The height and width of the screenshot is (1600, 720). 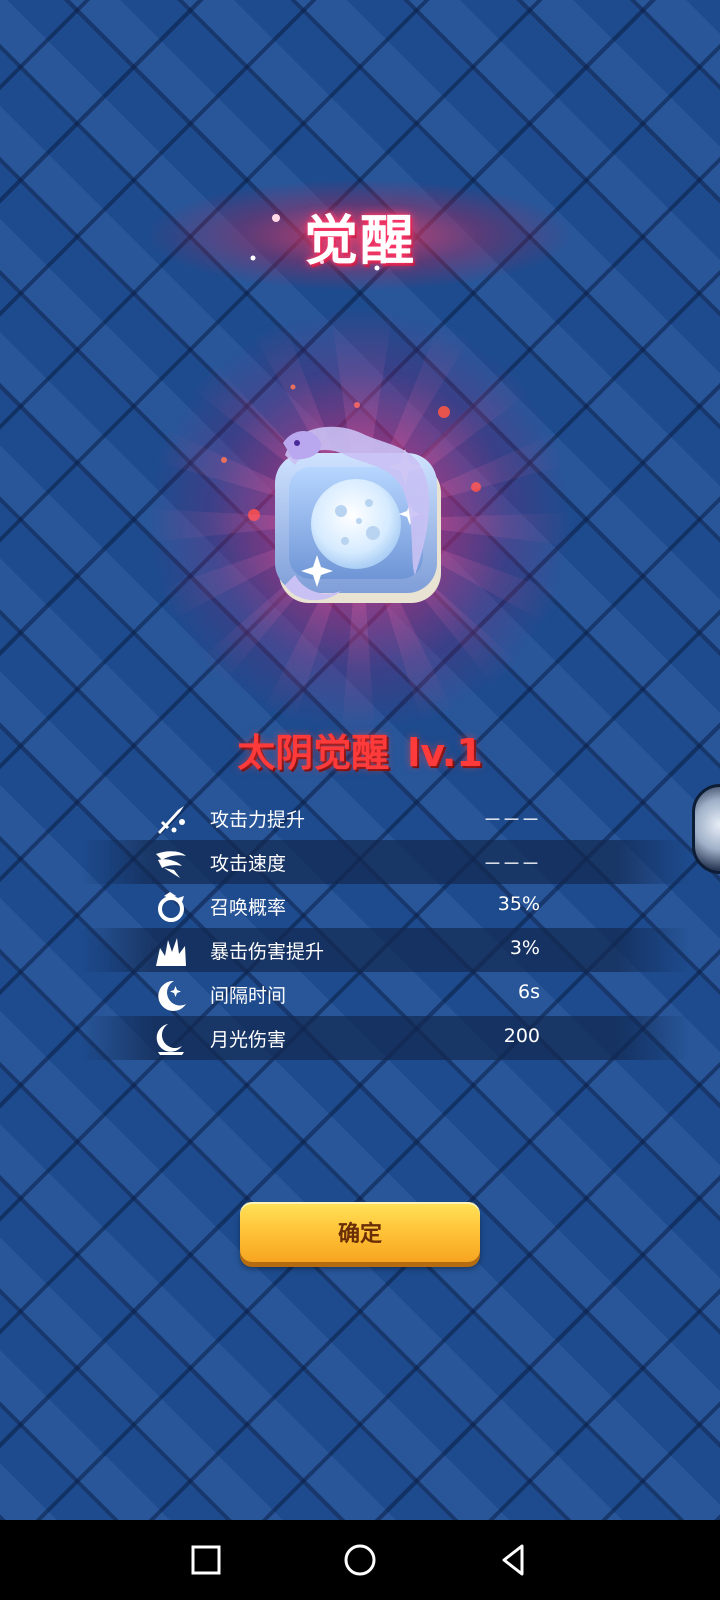 I want to click on moon-dragon-icon, so click(x=358, y=514).